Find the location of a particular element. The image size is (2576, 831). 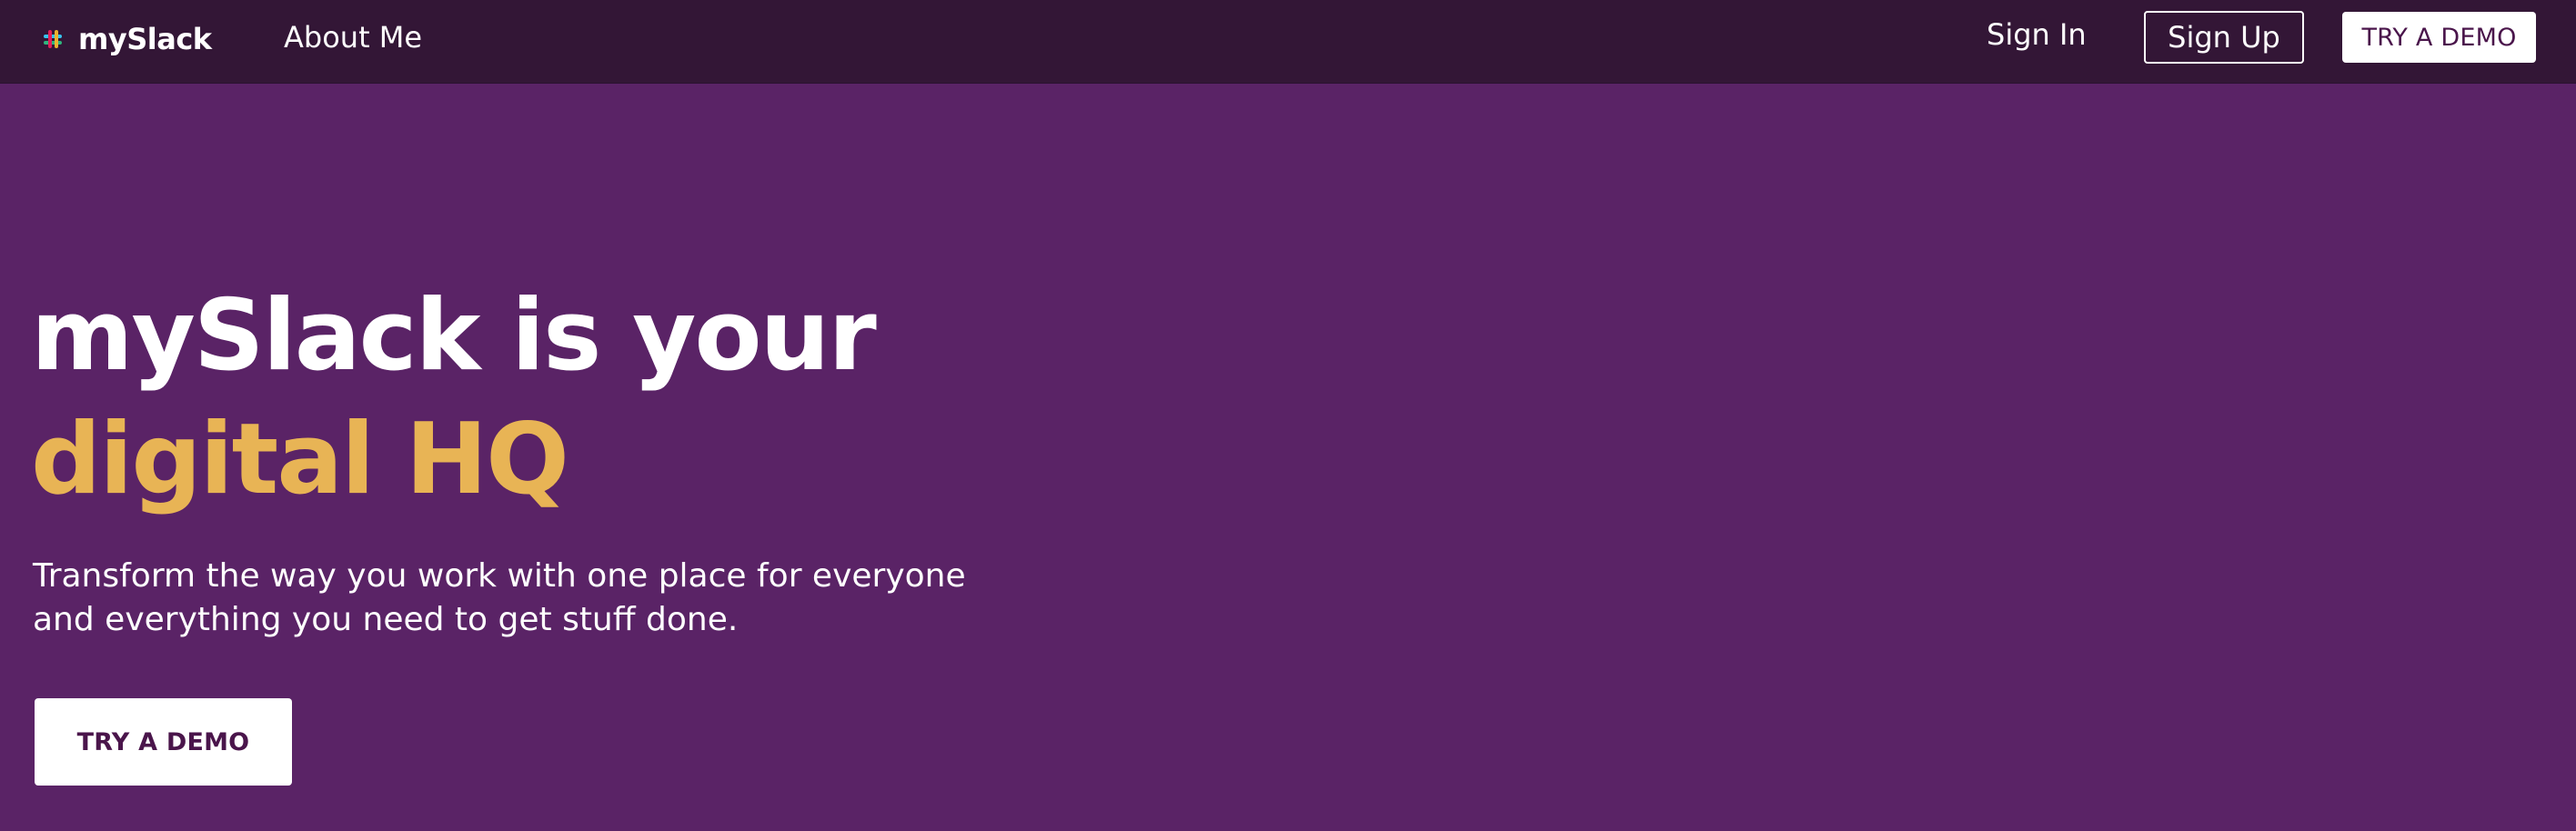

brand-logo-link: mySlack is located at coordinates (125, 39).